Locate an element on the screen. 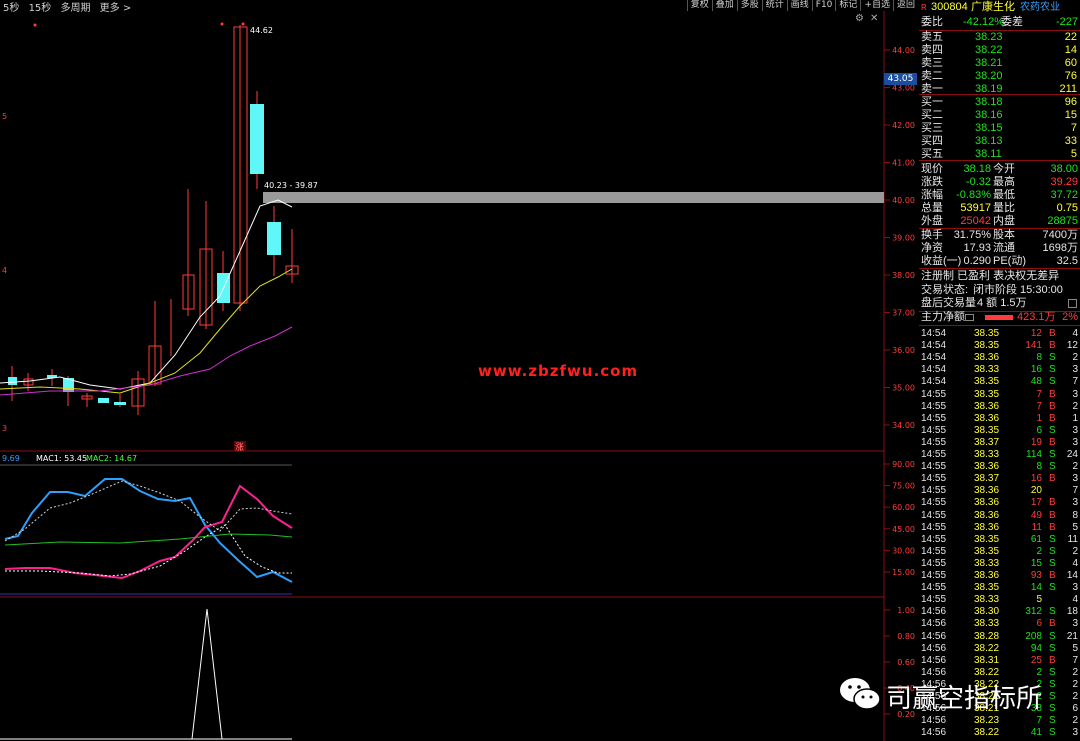 This screenshot has height=741, width=1080. stat-value: -0.83% is located at coordinates (973, 195).